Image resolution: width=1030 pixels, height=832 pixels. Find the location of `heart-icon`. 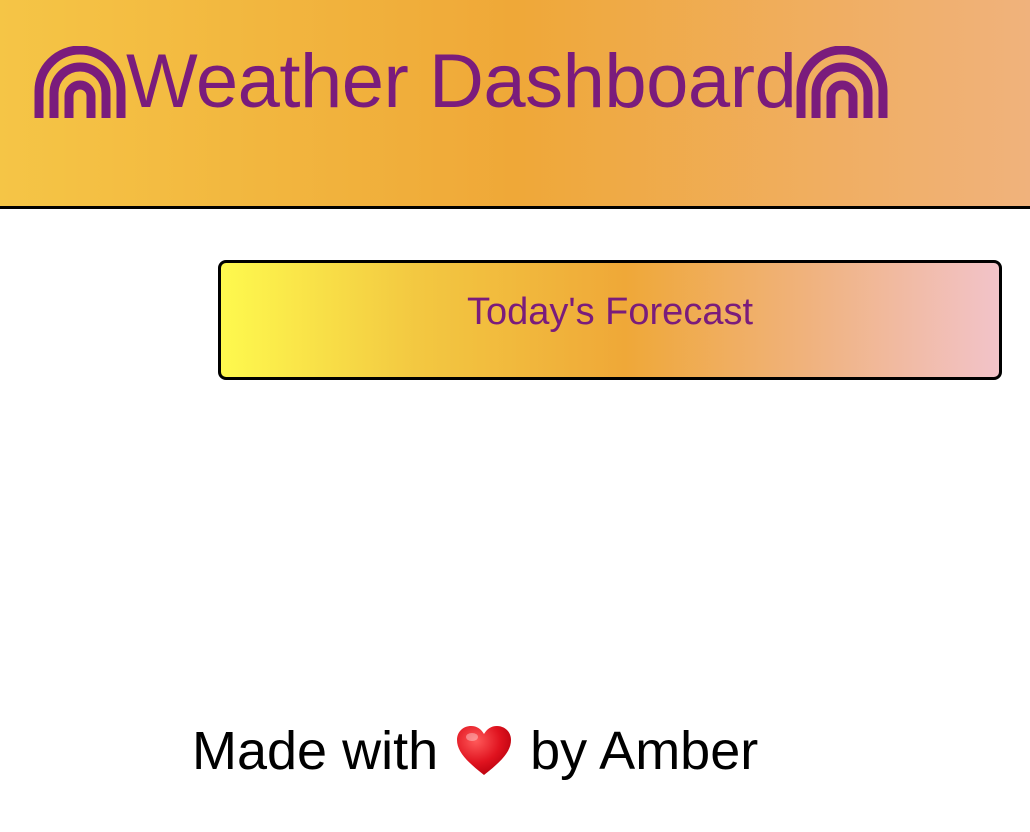

heart-icon is located at coordinates (484, 750).